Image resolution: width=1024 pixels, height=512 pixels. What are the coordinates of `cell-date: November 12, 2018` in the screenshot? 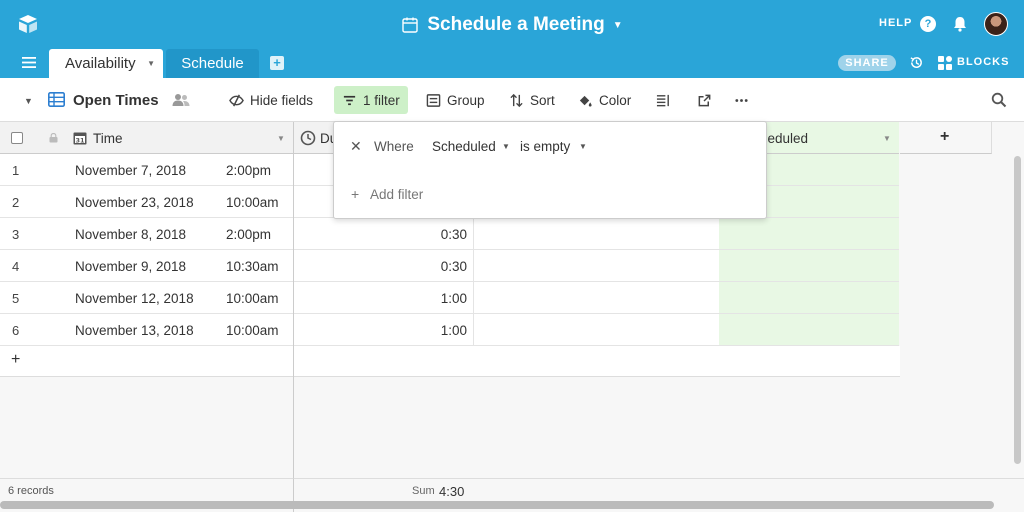 It's located at (134, 298).